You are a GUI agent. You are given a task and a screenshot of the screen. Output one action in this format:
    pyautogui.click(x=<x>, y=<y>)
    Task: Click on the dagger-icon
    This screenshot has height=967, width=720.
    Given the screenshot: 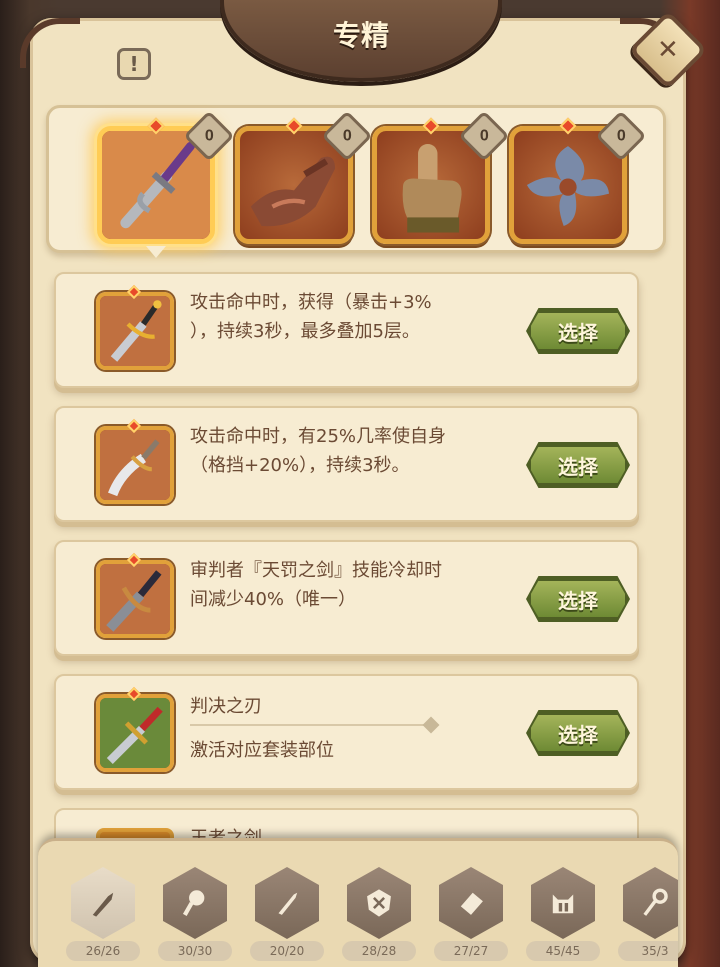 What is the action you would take?
    pyautogui.click(x=287, y=903)
    